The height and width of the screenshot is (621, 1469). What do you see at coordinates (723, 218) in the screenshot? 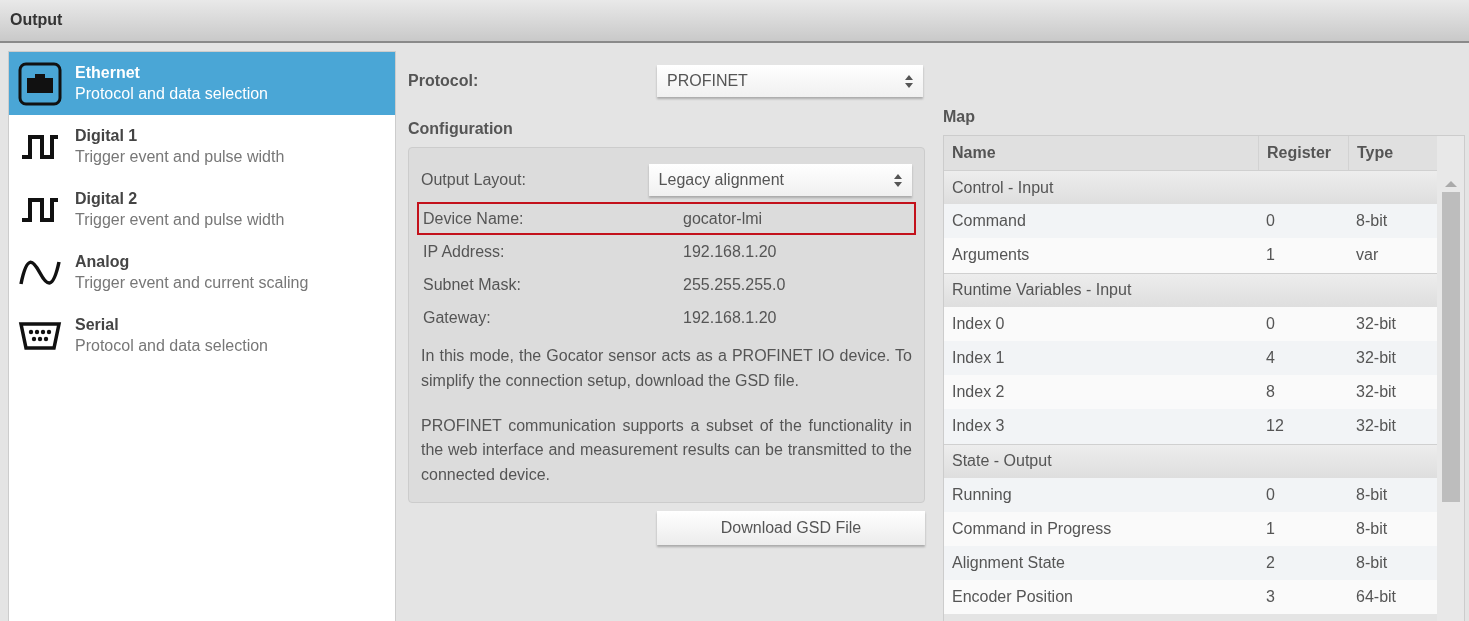
I see `field-value: gocator-lmi` at bounding box center [723, 218].